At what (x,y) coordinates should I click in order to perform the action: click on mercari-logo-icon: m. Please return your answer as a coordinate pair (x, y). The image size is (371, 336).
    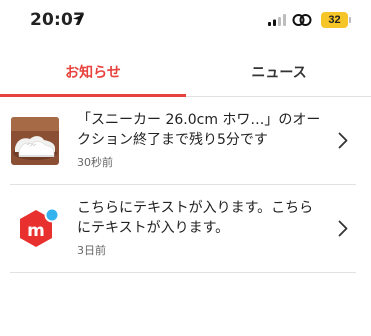
    Looking at the image, I should click on (36, 229).